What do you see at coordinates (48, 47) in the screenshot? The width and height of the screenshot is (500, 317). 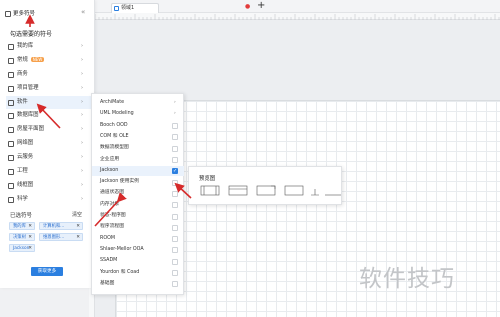 I see `category-my-library: 我的库 ›` at bounding box center [48, 47].